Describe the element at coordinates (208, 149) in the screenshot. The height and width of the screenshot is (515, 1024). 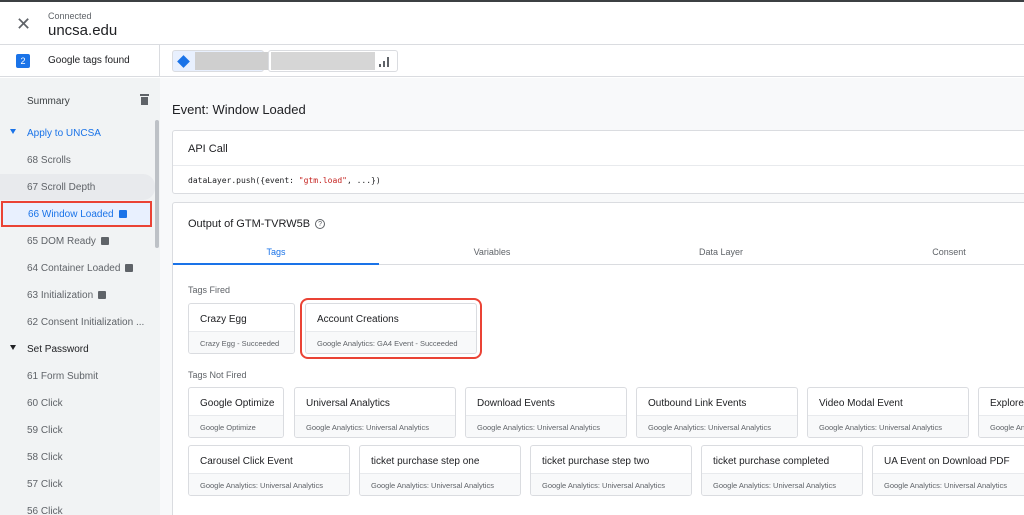
I see `api-call-title: API Call` at that location.